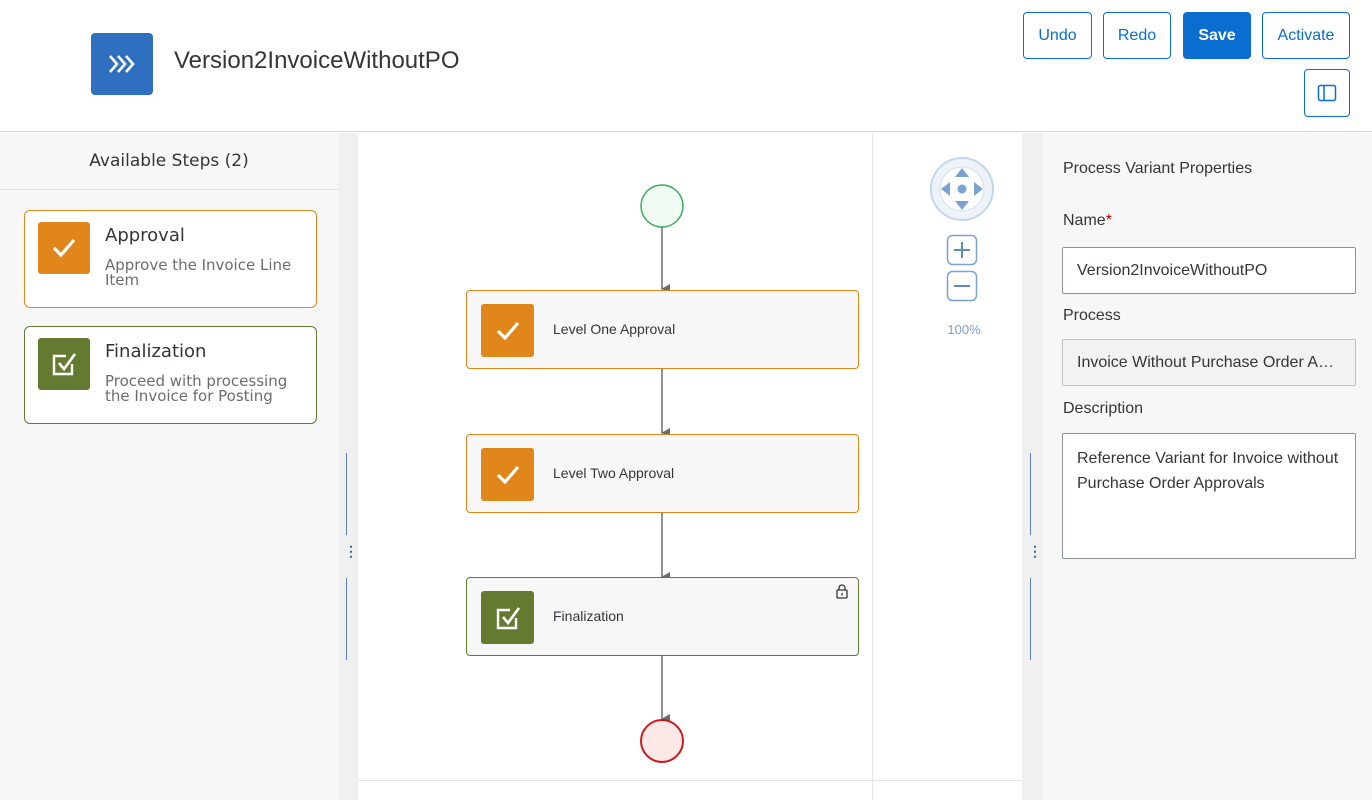 The height and width of the screenshot is (800, 1372). I want to click on process-field-value: Invoice Without Purchase Order Approvals, so click(1209, 362).